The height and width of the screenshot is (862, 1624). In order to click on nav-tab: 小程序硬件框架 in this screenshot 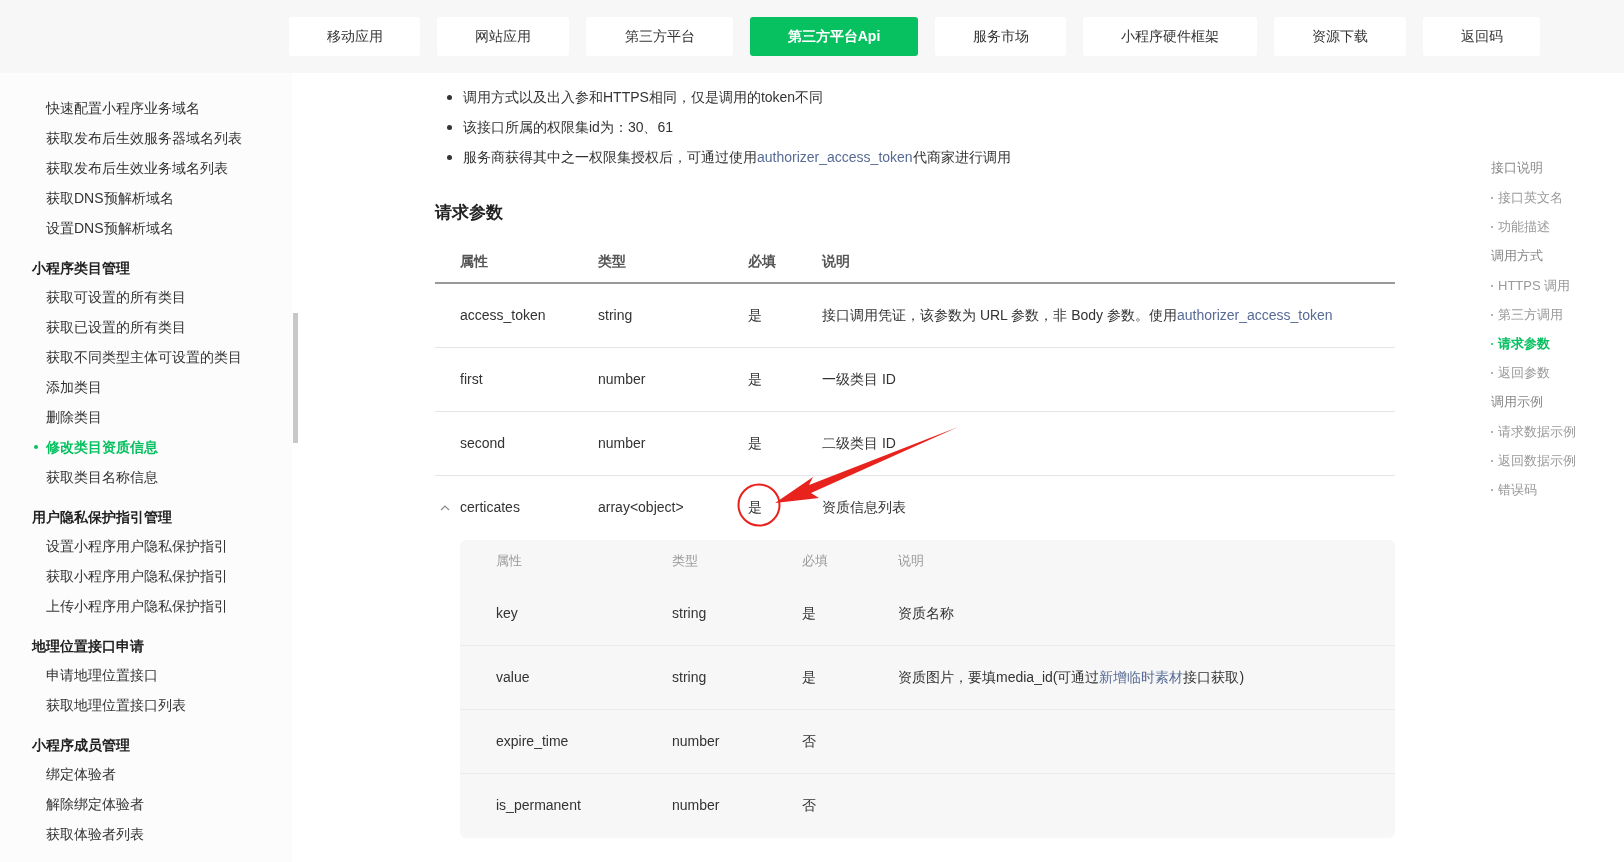, I will do `click(1170, 36)`.